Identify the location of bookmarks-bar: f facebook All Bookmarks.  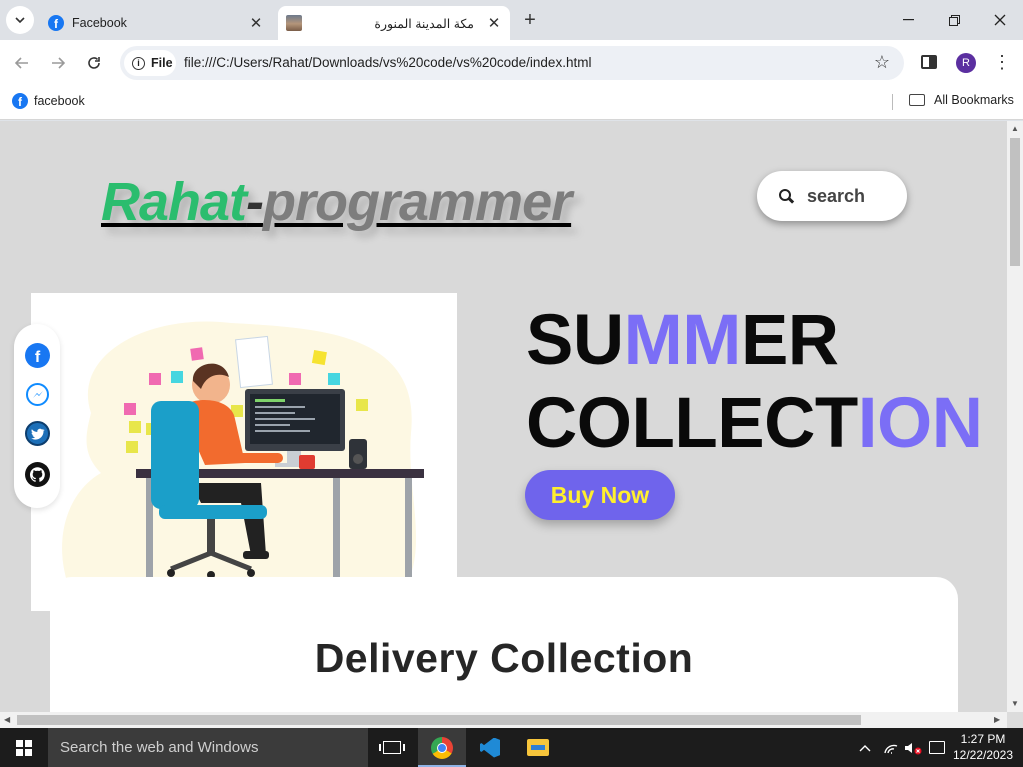
(511, 103).